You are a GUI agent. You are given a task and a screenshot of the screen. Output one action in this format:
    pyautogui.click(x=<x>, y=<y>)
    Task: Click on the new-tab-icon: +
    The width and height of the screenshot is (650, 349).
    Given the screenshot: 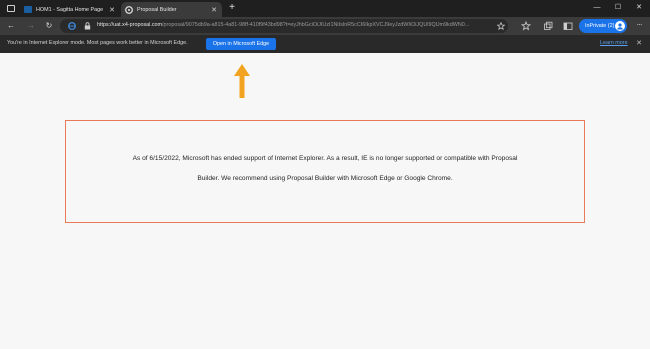 What is the action you would take?
    pyautogui.click(x=232, y=8)
    